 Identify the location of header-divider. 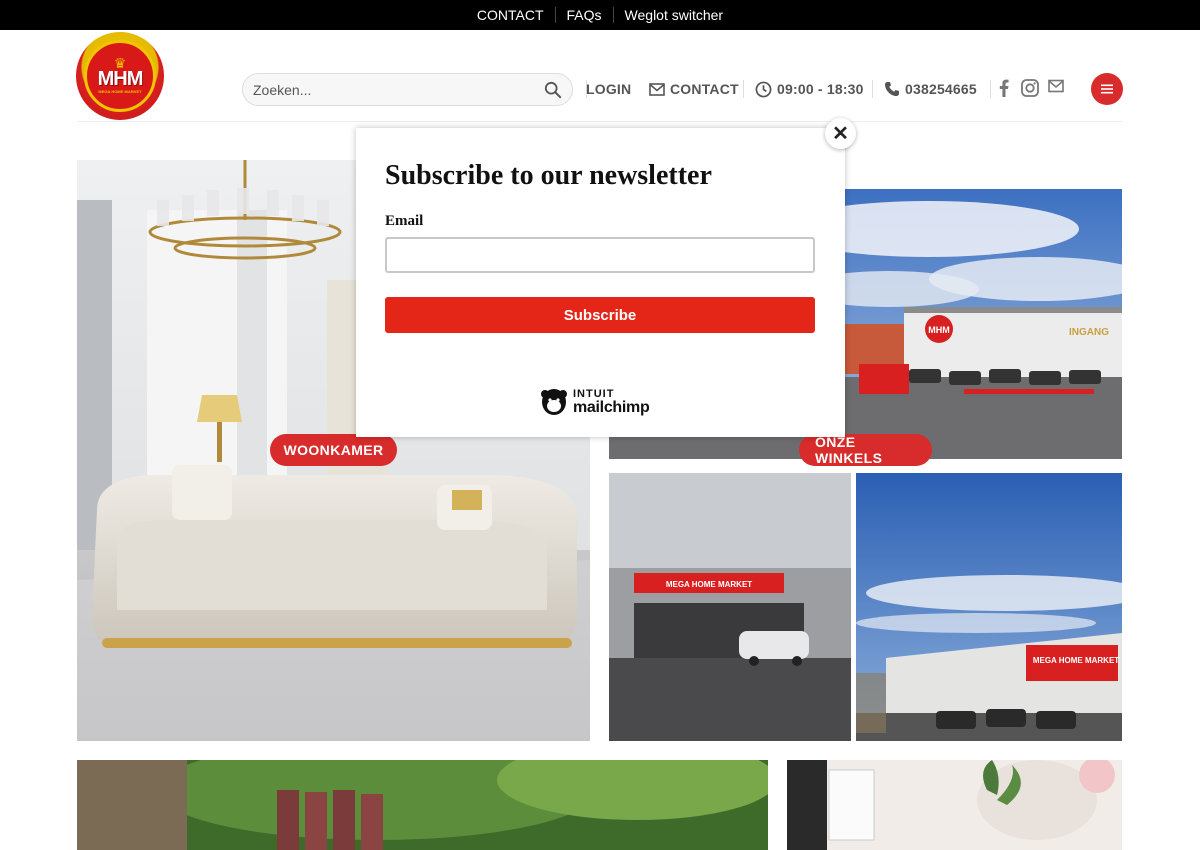
(600, 121).